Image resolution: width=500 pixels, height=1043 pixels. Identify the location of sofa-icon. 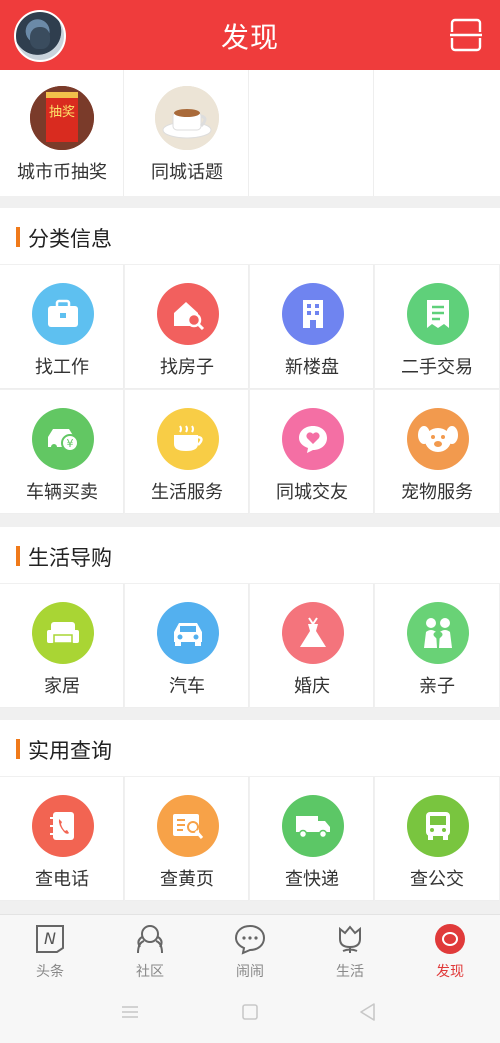
(63, 633).